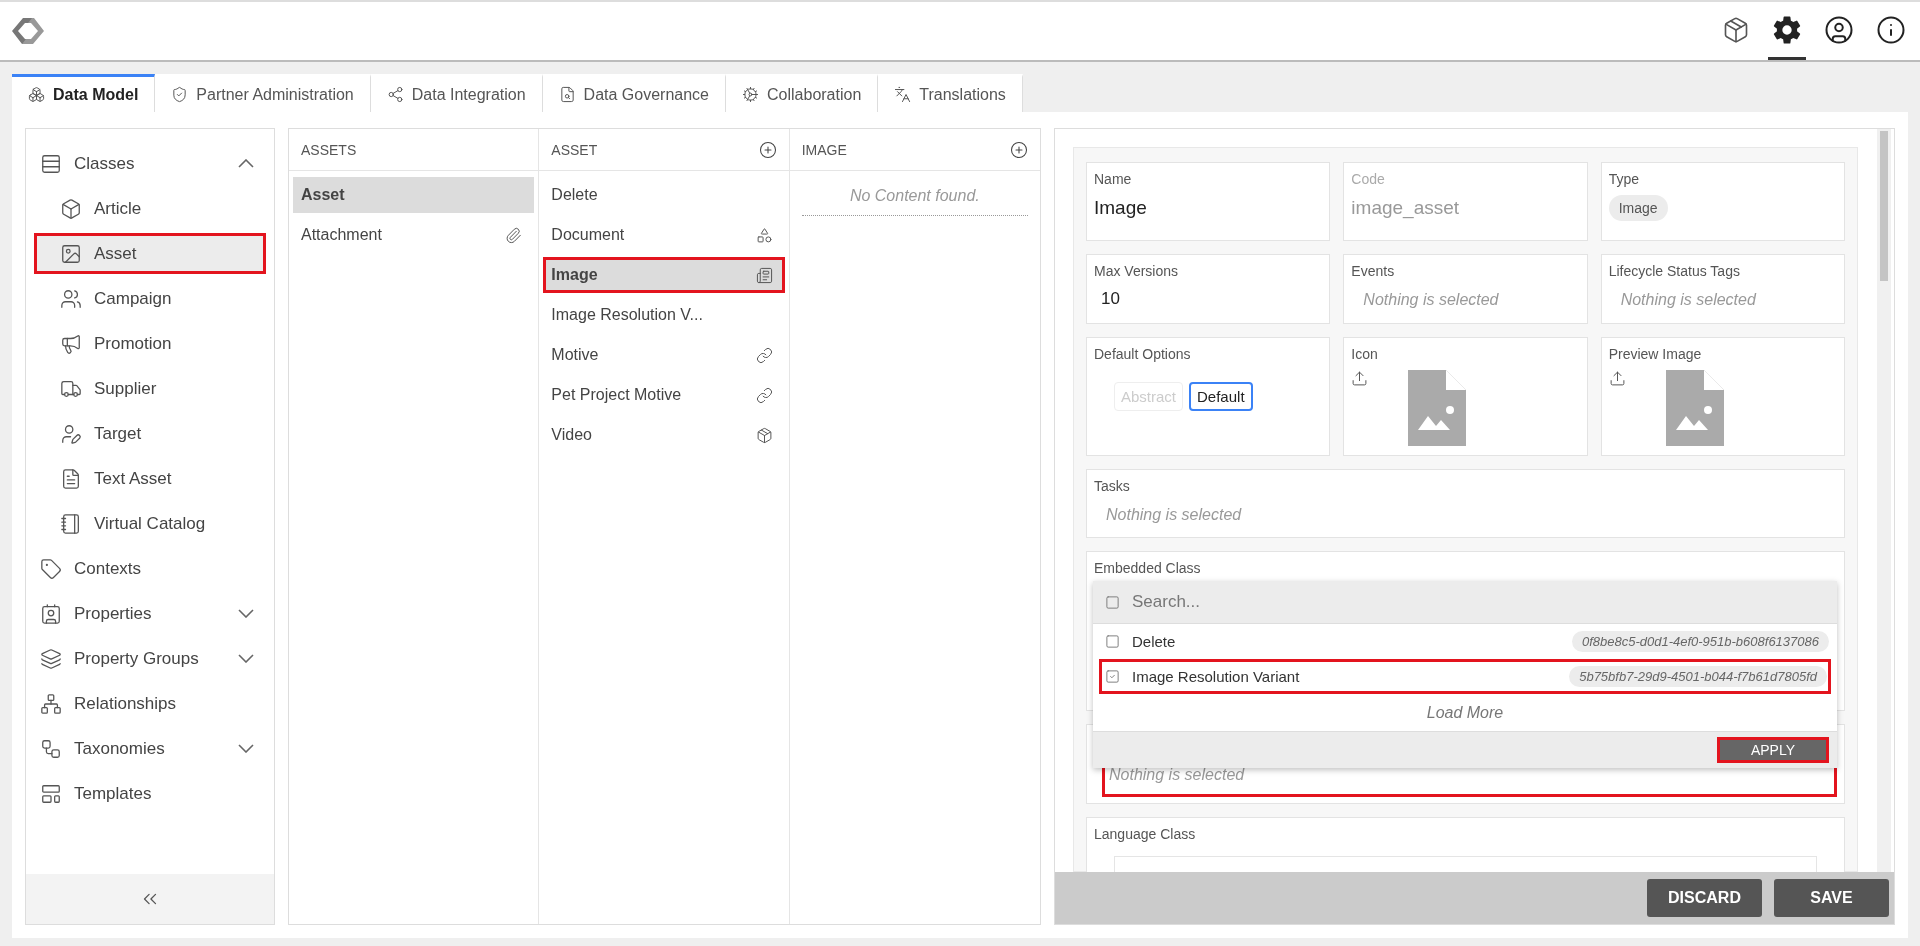  What do you see at coordinates (150, 208) in the screenshot?
I see `sidebar-item: Article` at bounding box center [150, 208].